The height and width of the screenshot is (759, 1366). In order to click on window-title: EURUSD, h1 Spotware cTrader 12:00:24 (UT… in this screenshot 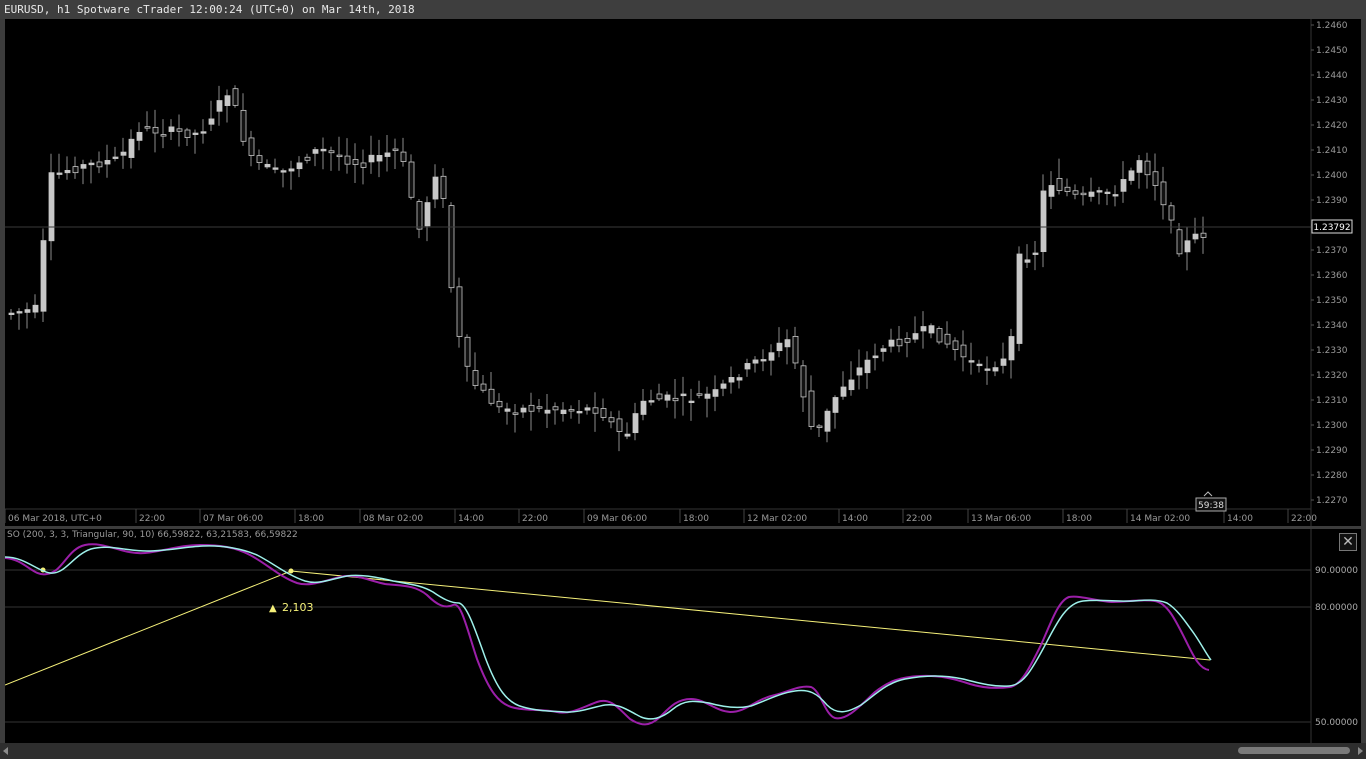, I will do `click(683, 9)`.